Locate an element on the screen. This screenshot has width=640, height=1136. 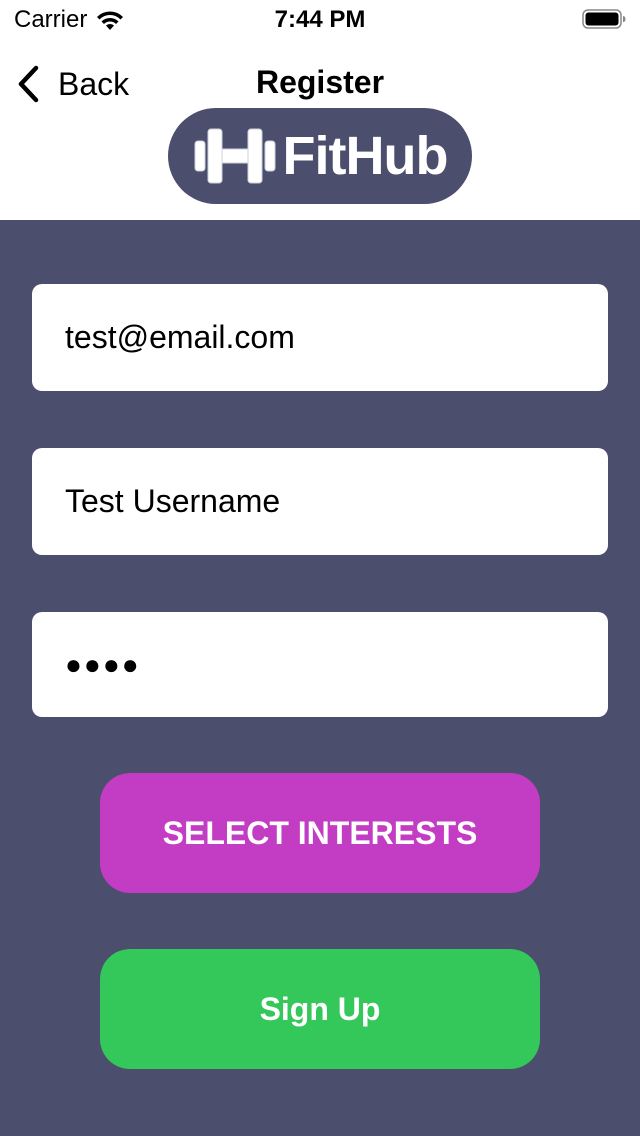
logo-text: FitHub is located at coordinates (365, 156).